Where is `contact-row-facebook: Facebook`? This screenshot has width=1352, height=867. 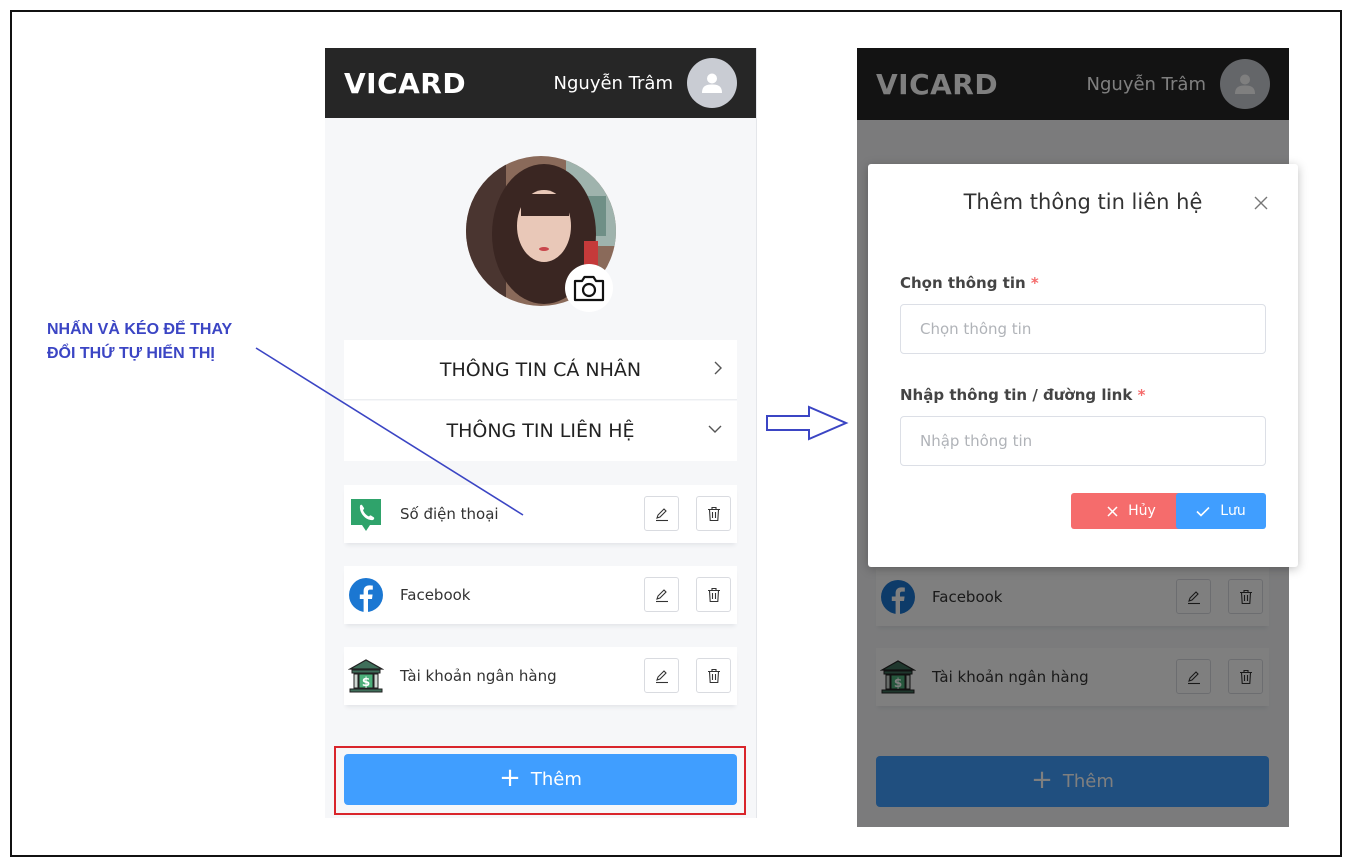 contact-row-facebook: Facebook is located at coordinates (540, 595).